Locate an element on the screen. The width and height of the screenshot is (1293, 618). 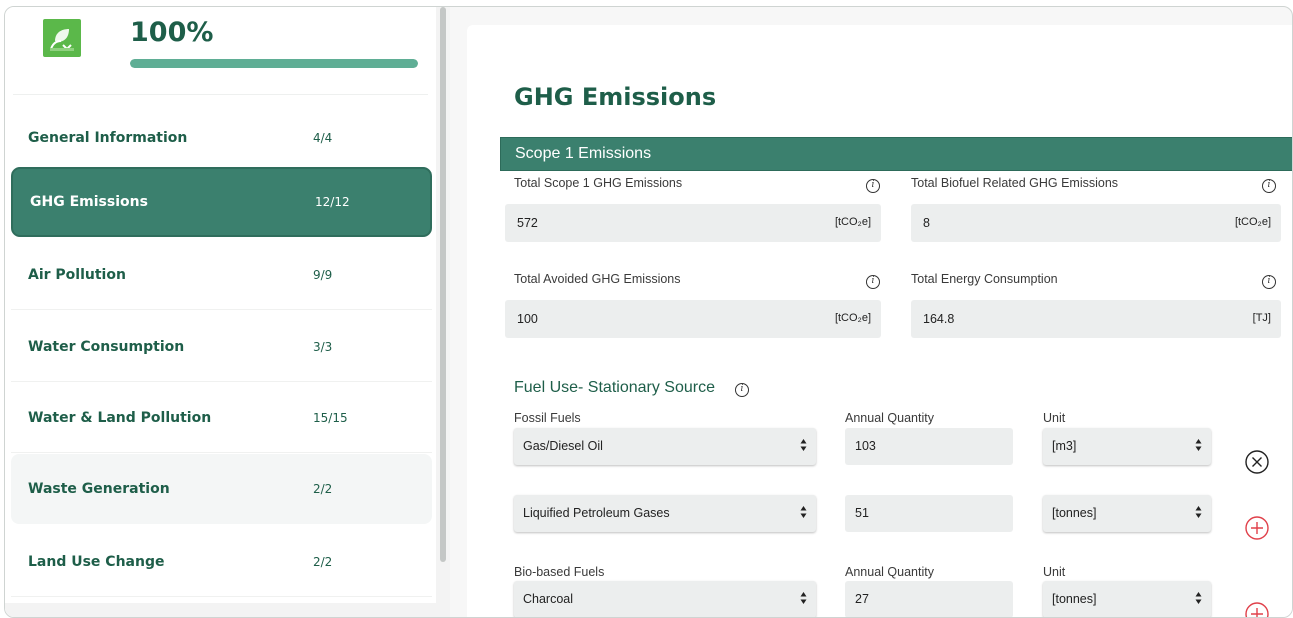
sidebar-item-count: 9/9 is located at coordinates (323, 274).